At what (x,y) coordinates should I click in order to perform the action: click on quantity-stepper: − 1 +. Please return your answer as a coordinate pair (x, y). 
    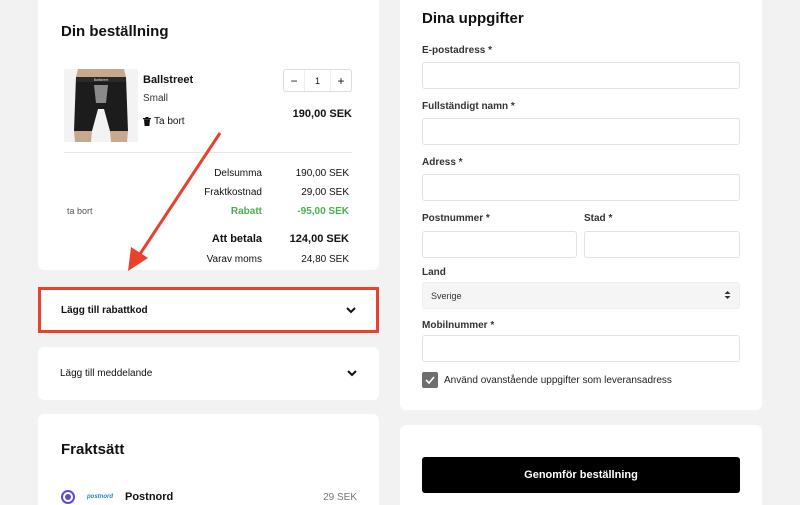
    Looking at the image, I should click on (317, 80).